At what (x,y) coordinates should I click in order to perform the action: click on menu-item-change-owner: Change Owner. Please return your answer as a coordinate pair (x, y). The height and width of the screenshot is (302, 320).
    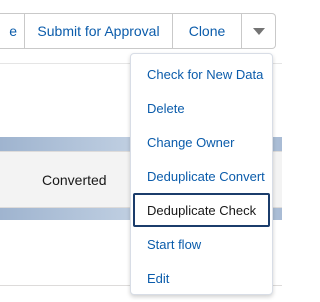
    Looking at the image, I should click on (201, 142).